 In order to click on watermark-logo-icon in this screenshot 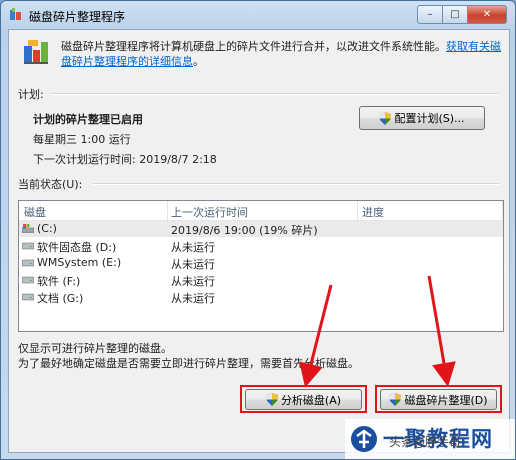, I will do `click(364, 439)`.